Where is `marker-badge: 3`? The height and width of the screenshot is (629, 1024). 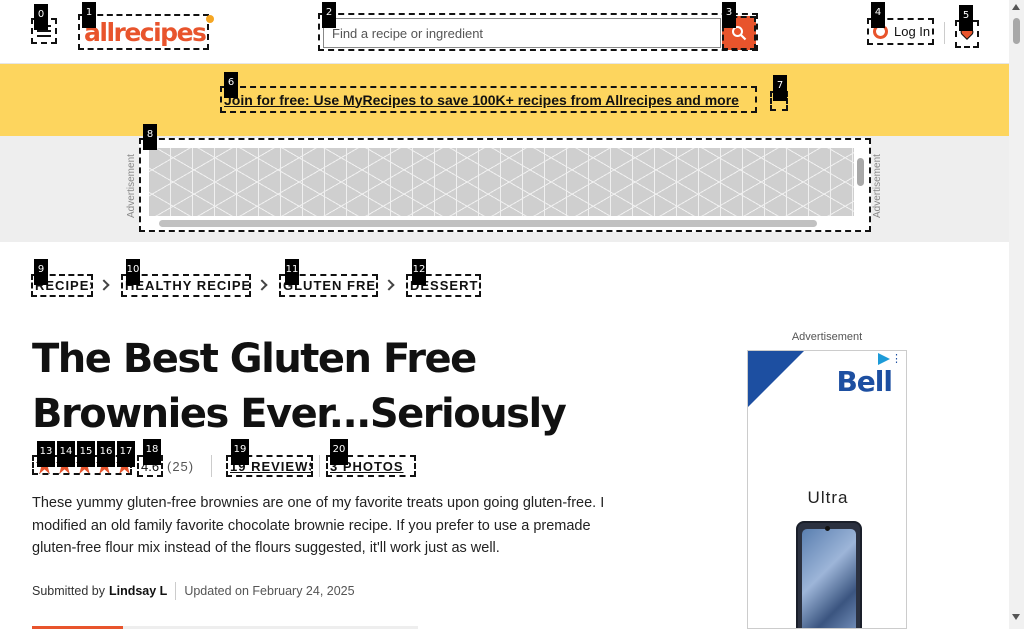 marker-badge: 3 is located at coordinates (729, 15).